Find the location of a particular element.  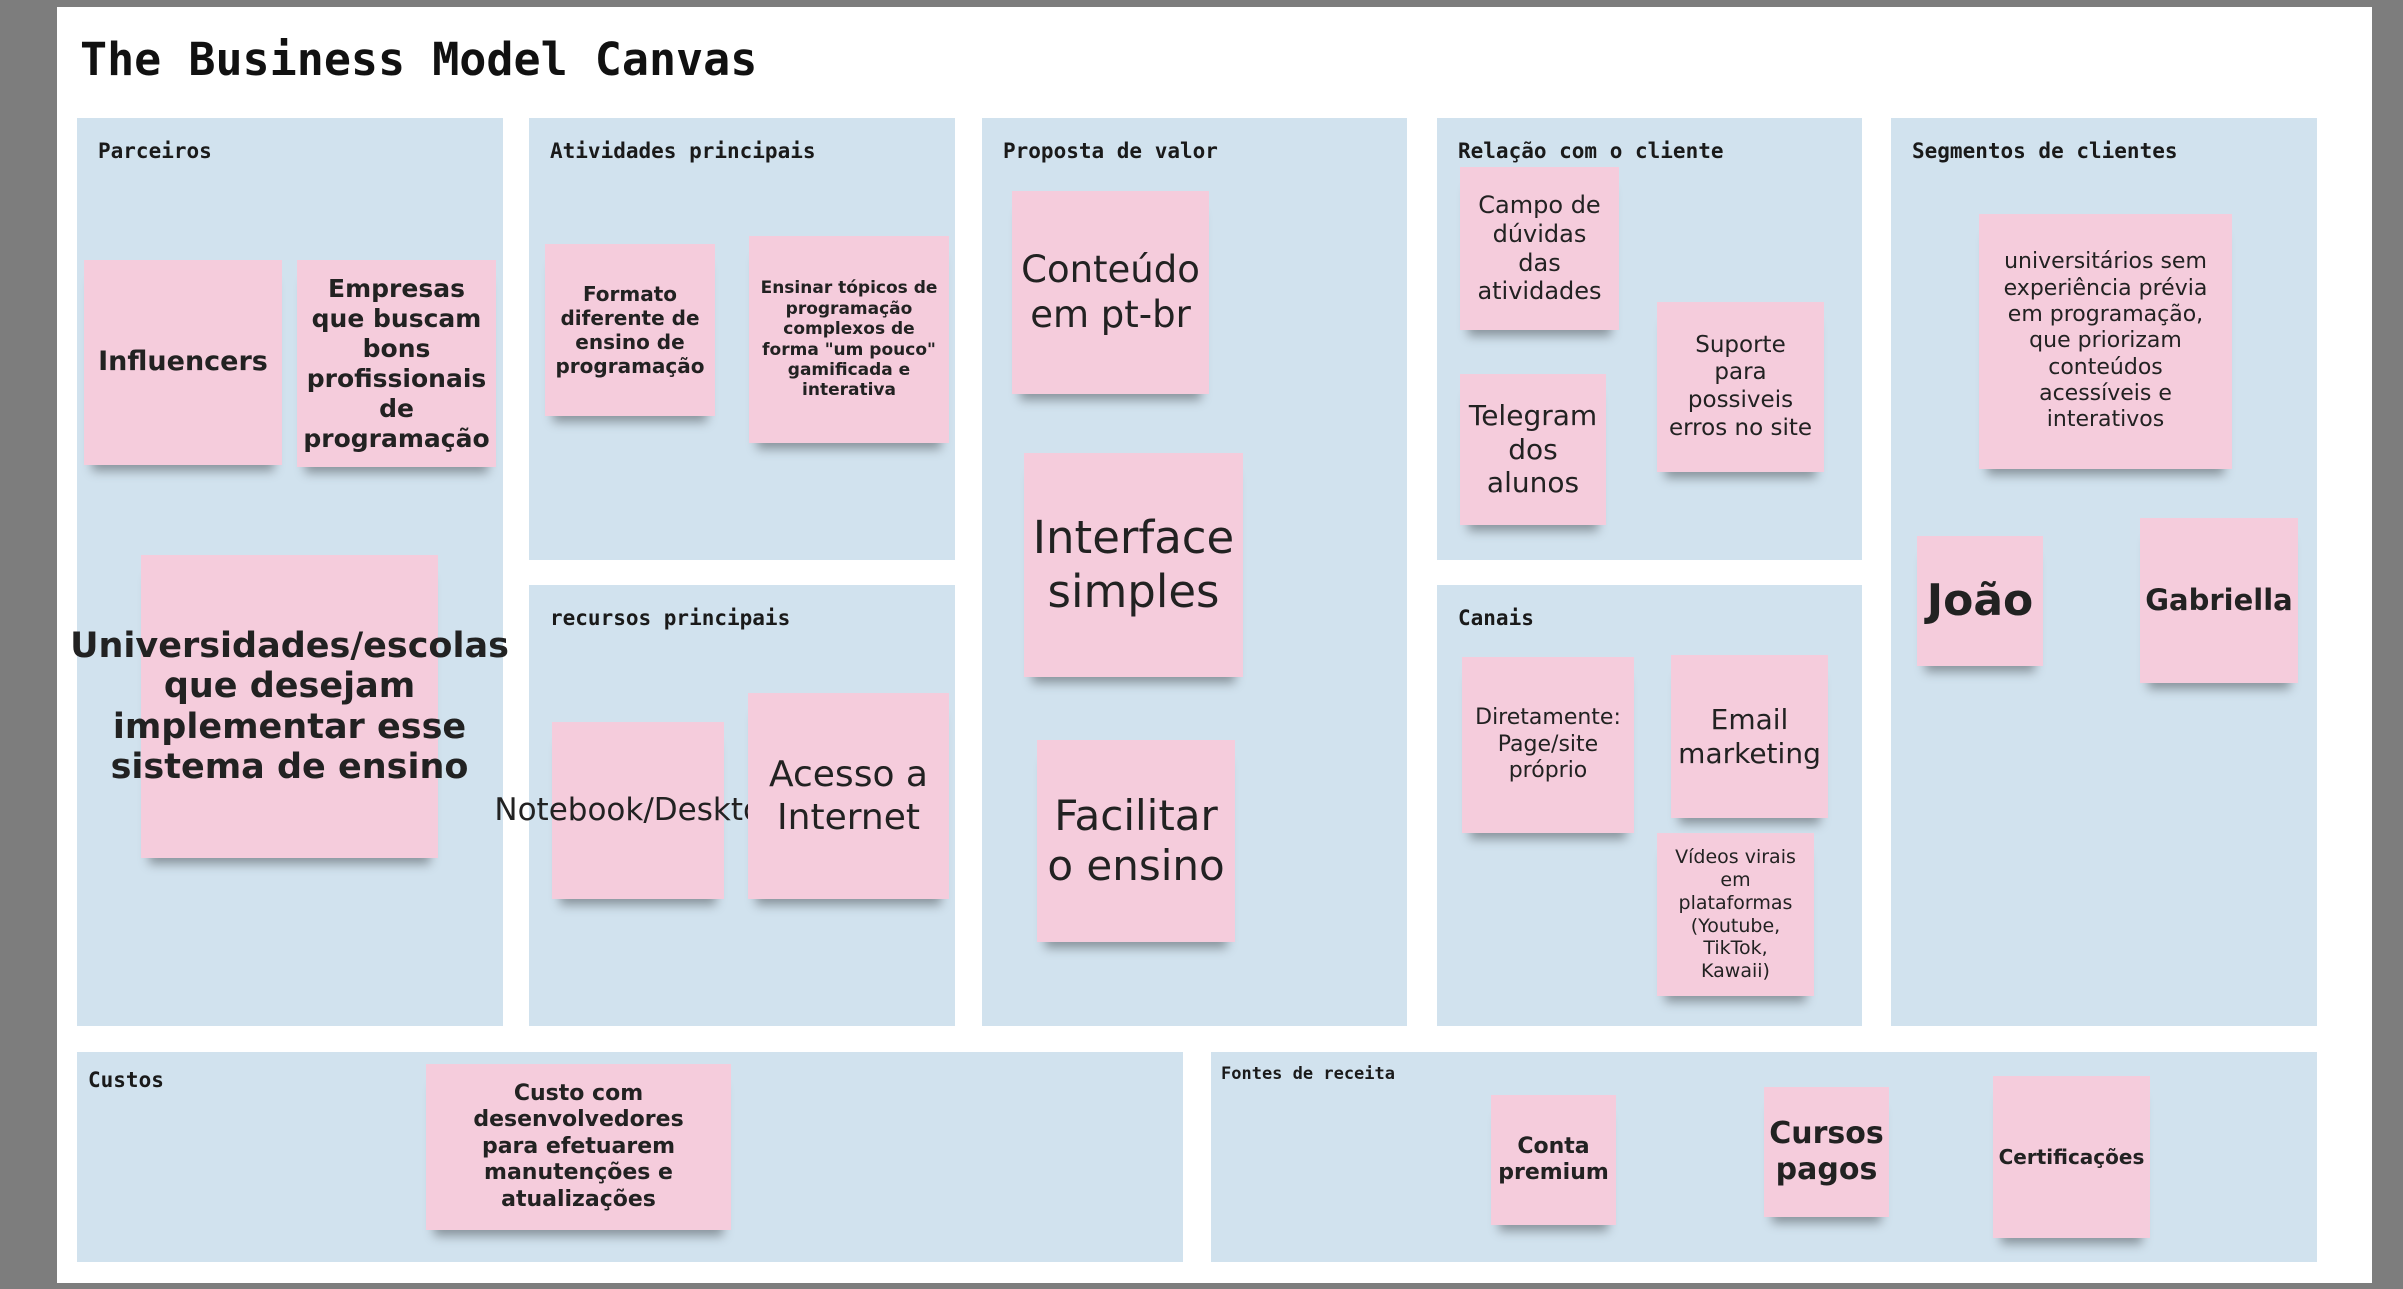

sticky-note: Conteúdo em pt-br is located at coordinates (1110, 292).